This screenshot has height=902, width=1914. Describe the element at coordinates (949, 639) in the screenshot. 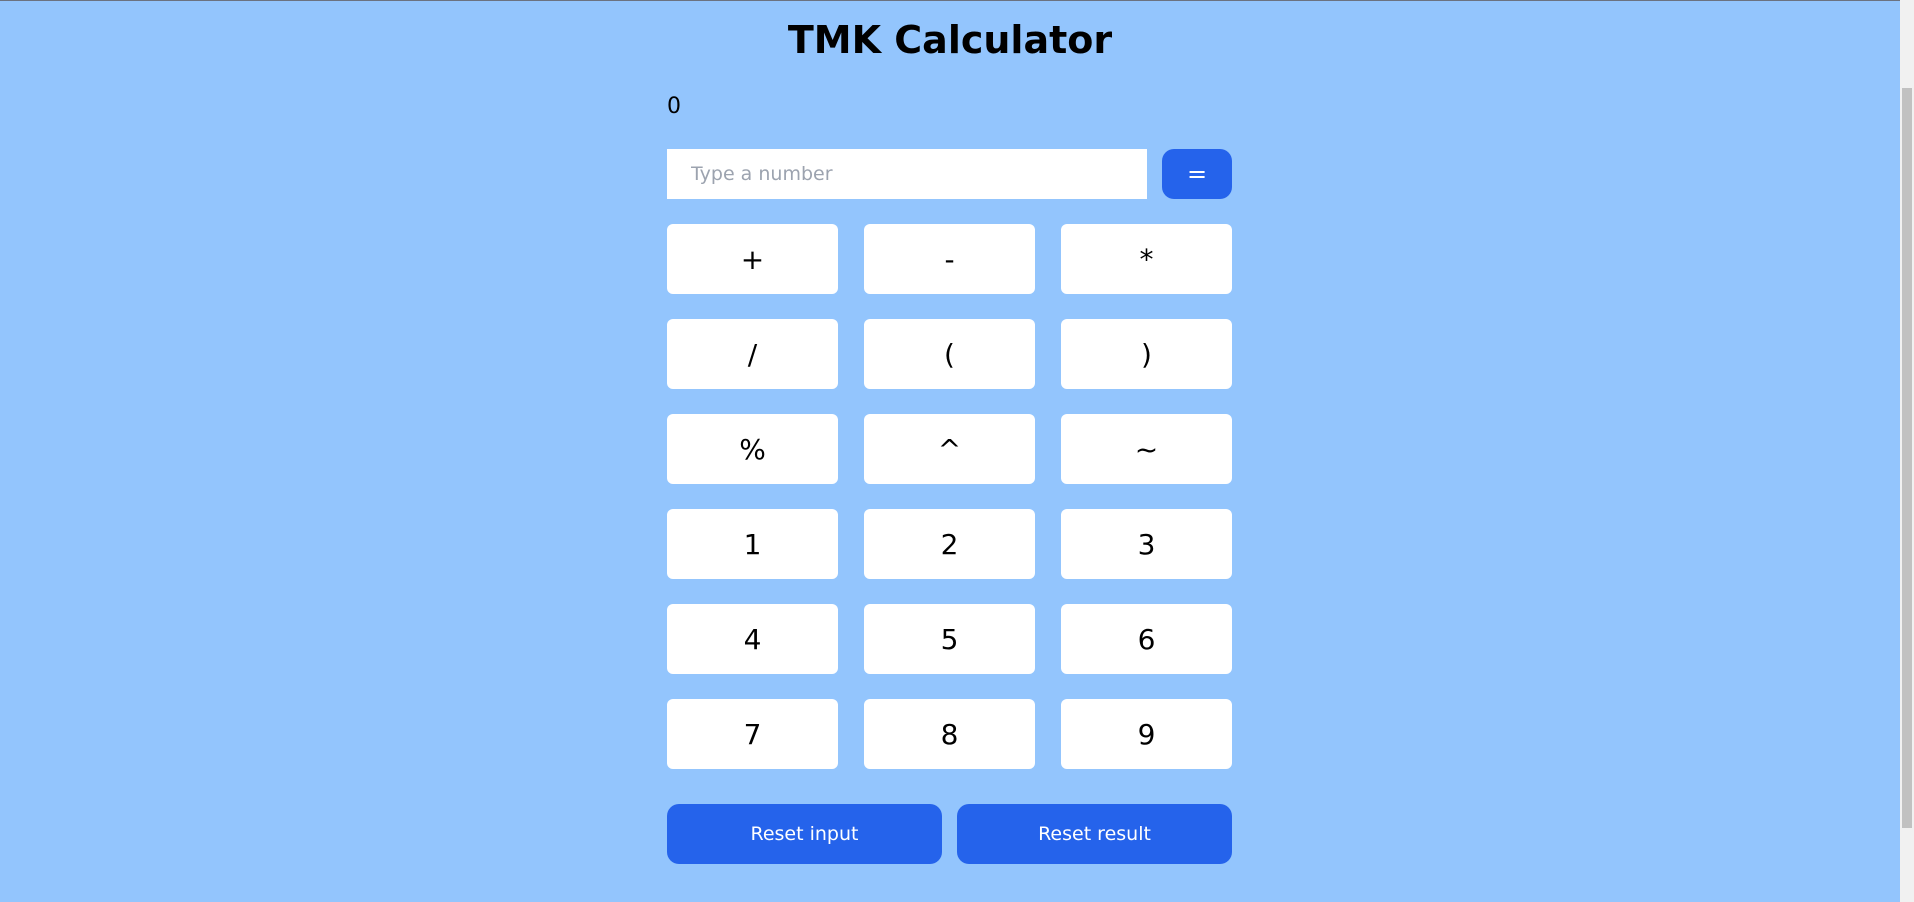

I see `key-5: 5` at that location.